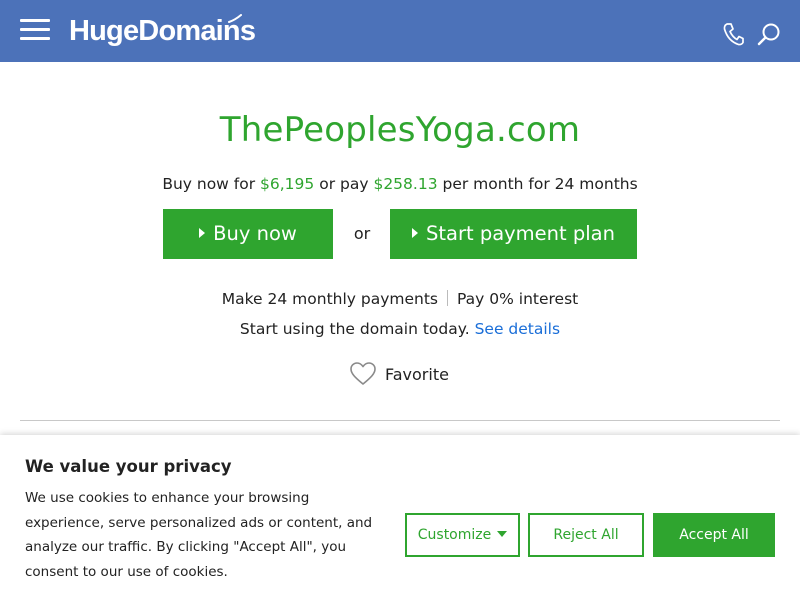  Describe the element at coordinates (454, 535) in the screenshot. I see `customize-label: Customize` at that location.